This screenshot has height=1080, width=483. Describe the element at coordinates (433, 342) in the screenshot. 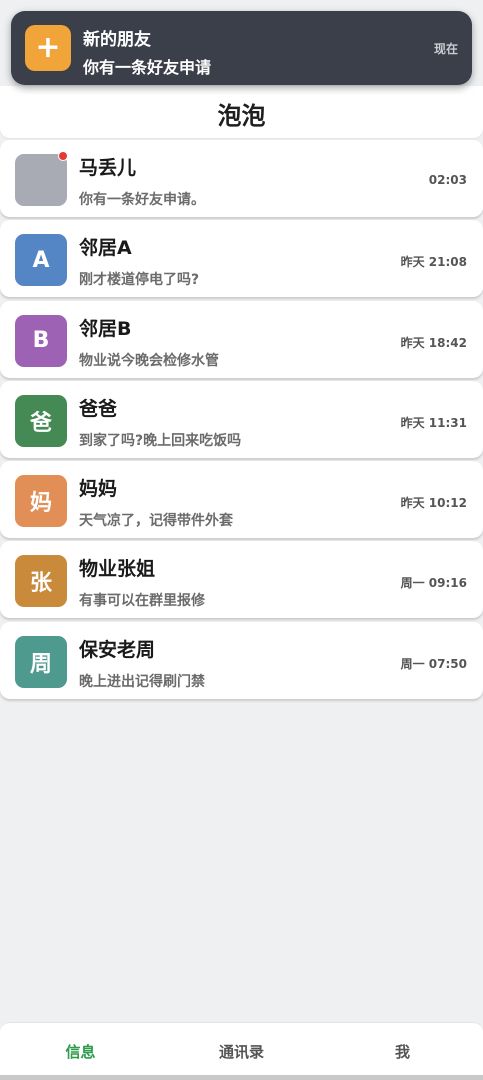

I see `chat-time: 昨天 18:42` at that location.